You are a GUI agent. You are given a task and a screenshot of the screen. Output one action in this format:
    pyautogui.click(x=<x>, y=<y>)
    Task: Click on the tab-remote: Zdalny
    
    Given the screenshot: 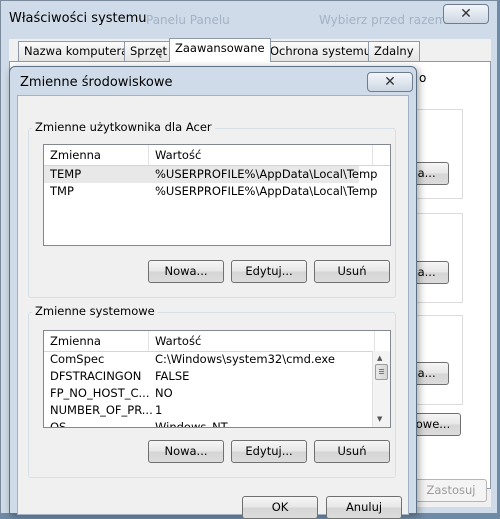 What is the action you would take?
    pyautogui.click(x=394, y=51)
    